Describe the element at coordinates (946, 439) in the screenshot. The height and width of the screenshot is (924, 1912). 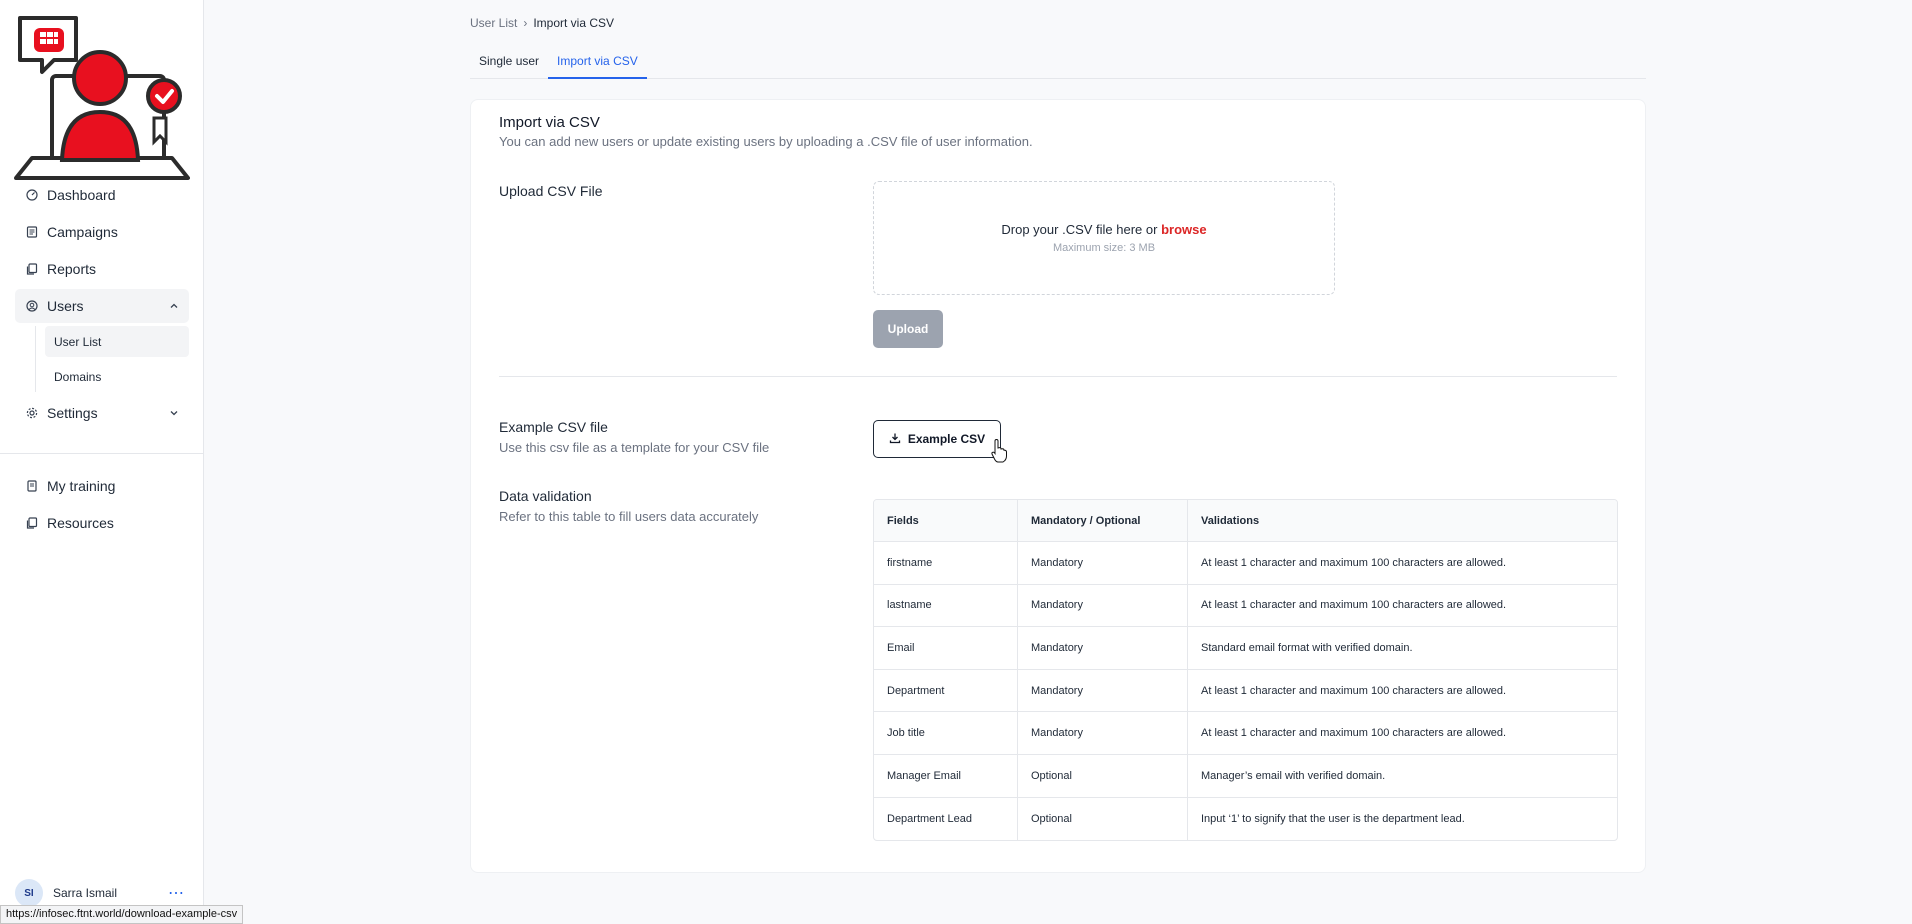
I see `example-csv-label: Example CSV` at that location.